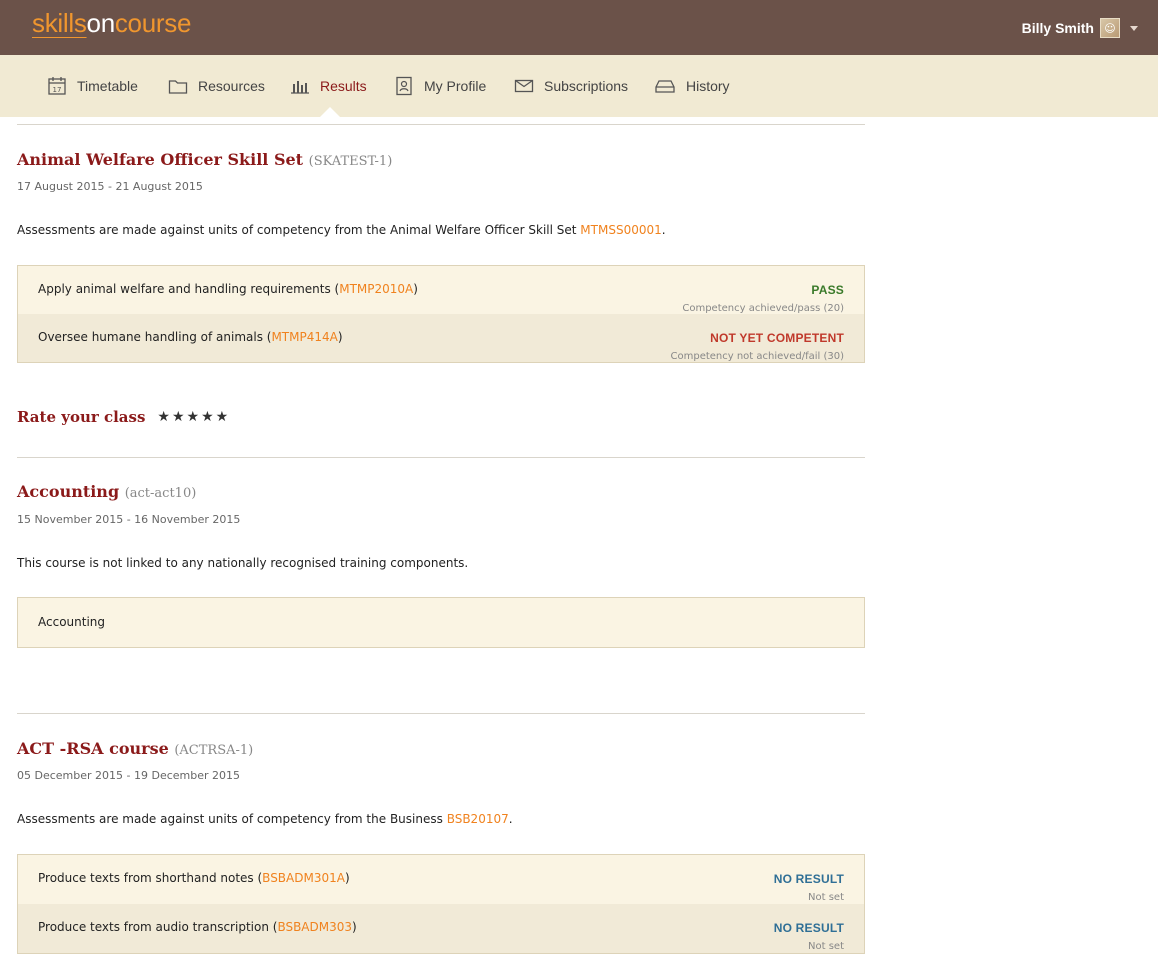  Describe the element at coordinates (314, 927) in the screenshot. I see `unit-code-link: BSBADM303` at that location.